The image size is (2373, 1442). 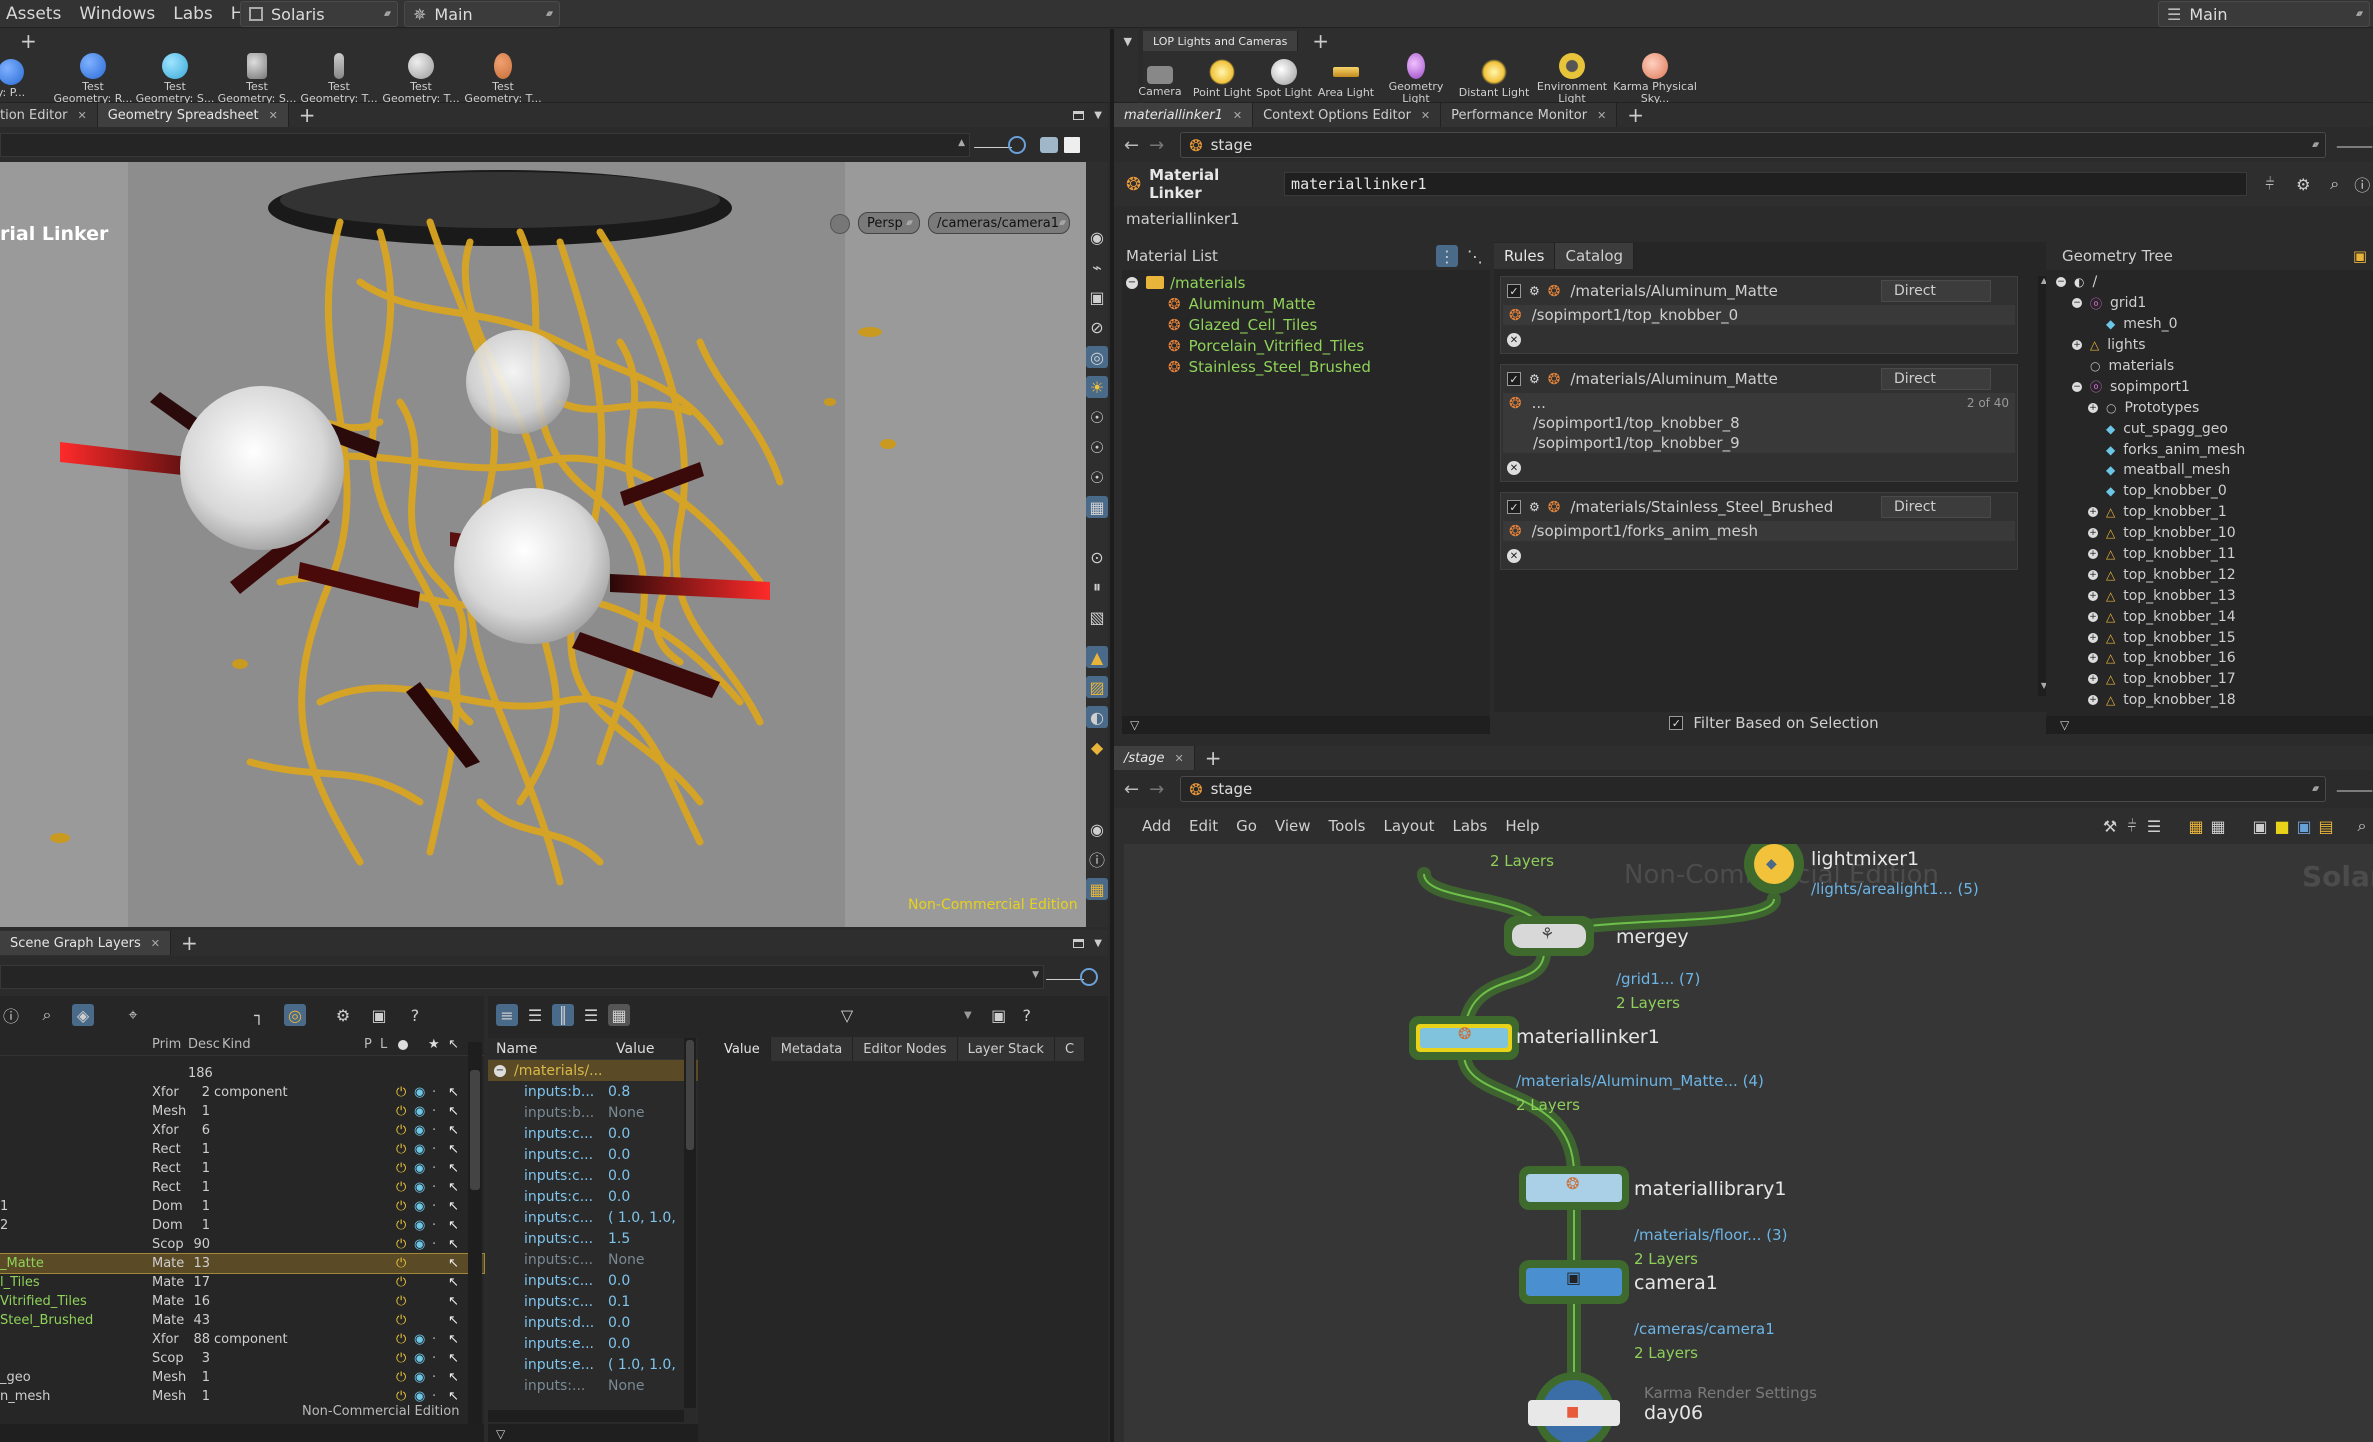 What do you see at coordinates (1156, 826) in the screenshot?
I see `network-menu-add: Add` at bounding box center [1156, 826].